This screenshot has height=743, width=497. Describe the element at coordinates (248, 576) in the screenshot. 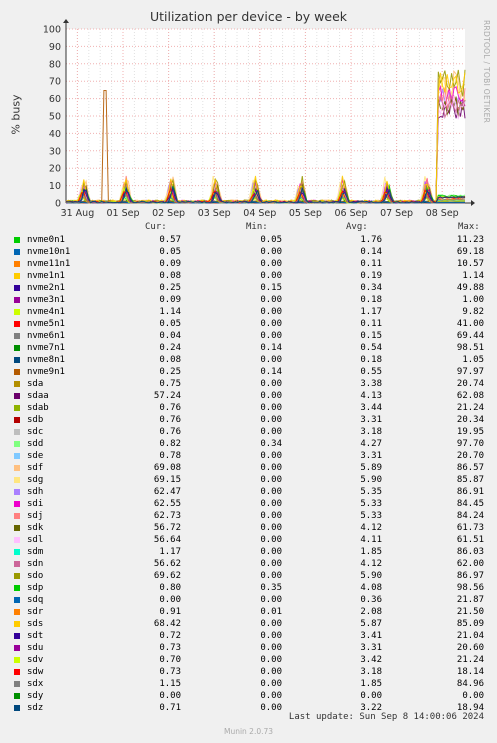

I see `legend-row: sdo 69.62 0.00 5.90 86.97` at that location.